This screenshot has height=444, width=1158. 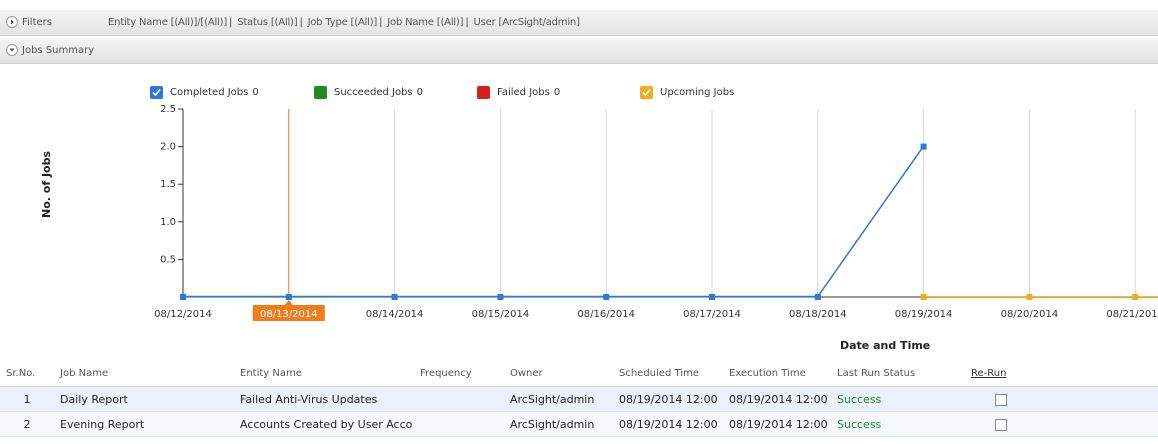 What do you see at coordinates (27, 399) in the screenshot?
I see `cell-sr-no: 1` at bounding box center [27, 399].